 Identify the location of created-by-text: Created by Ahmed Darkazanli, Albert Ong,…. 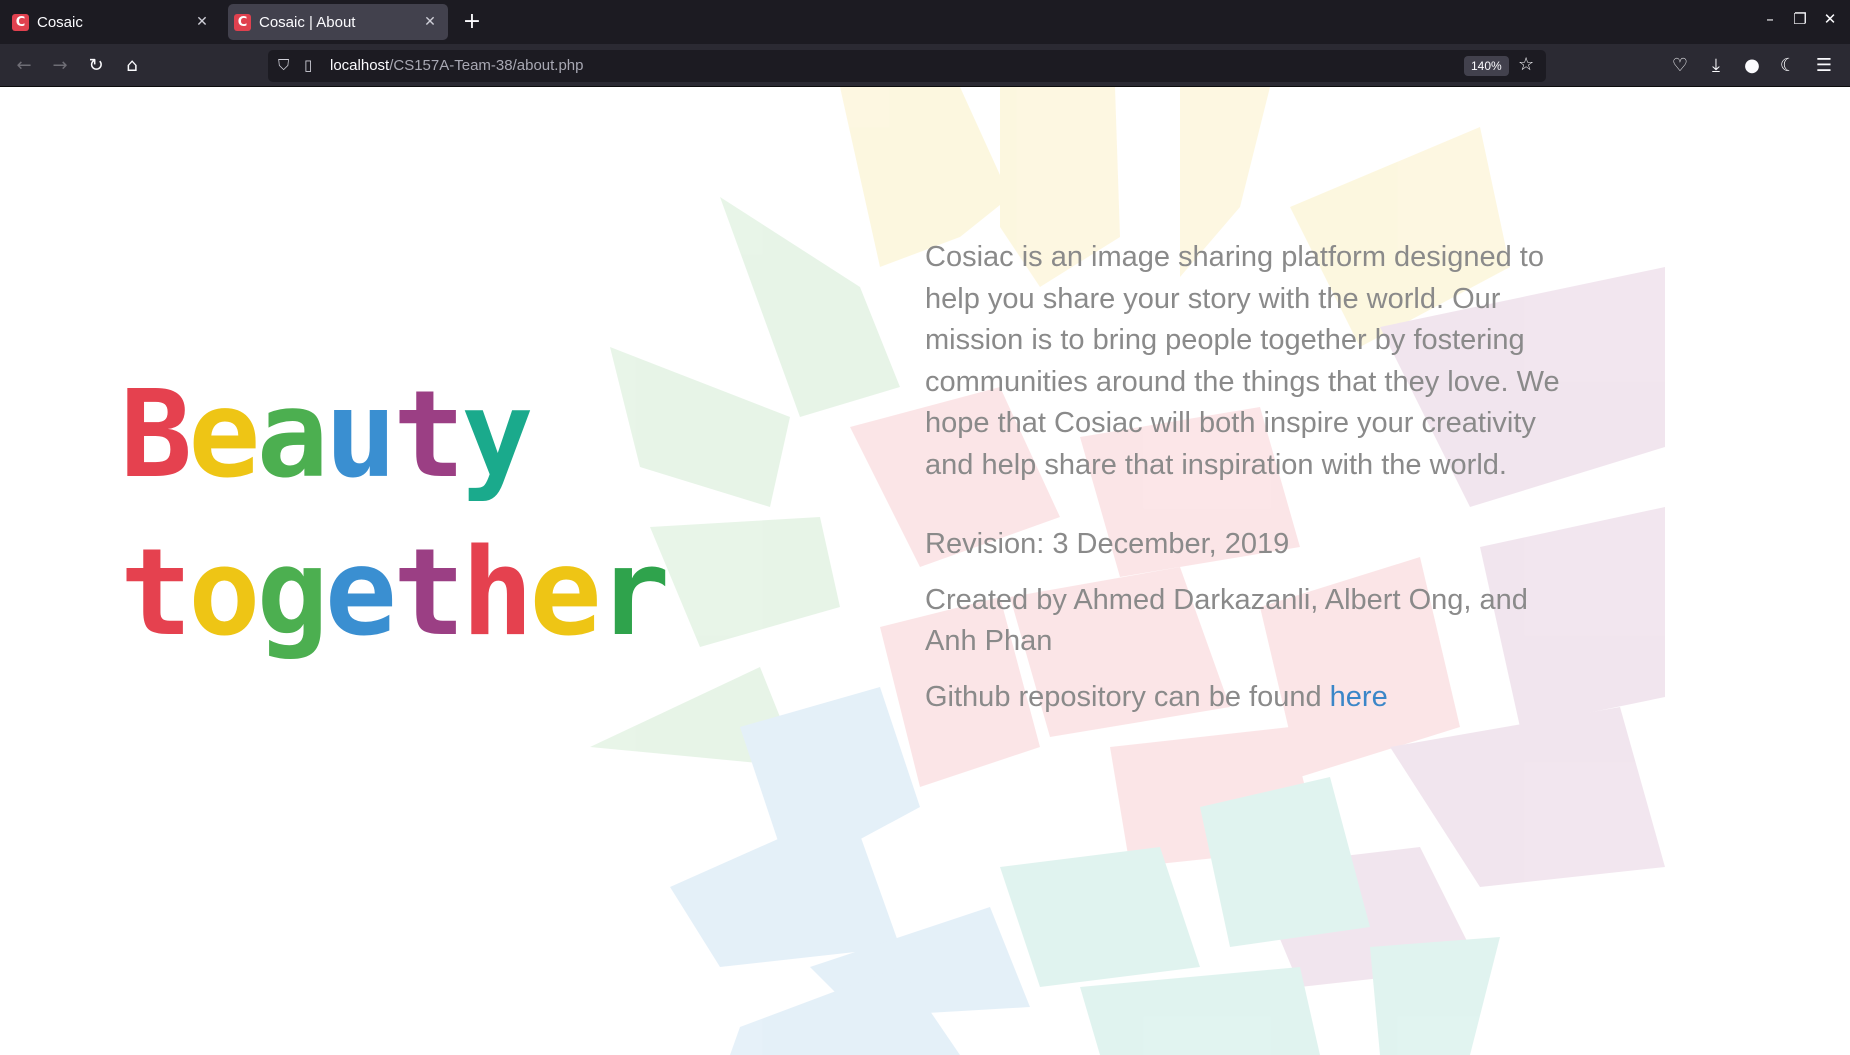
(1226, 620).